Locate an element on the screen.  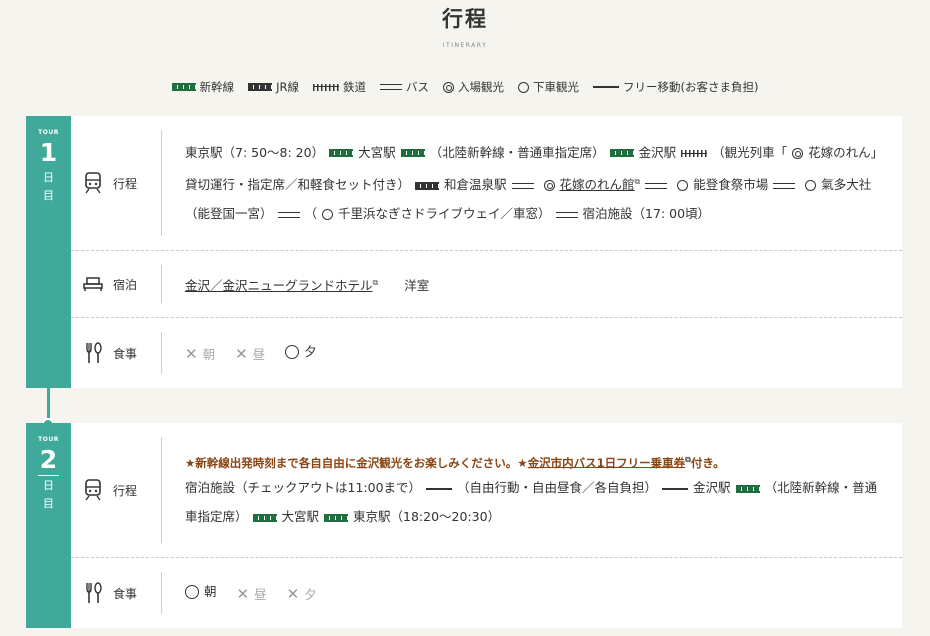
legend-jr: JR線 is located at coordinates (273, 87).